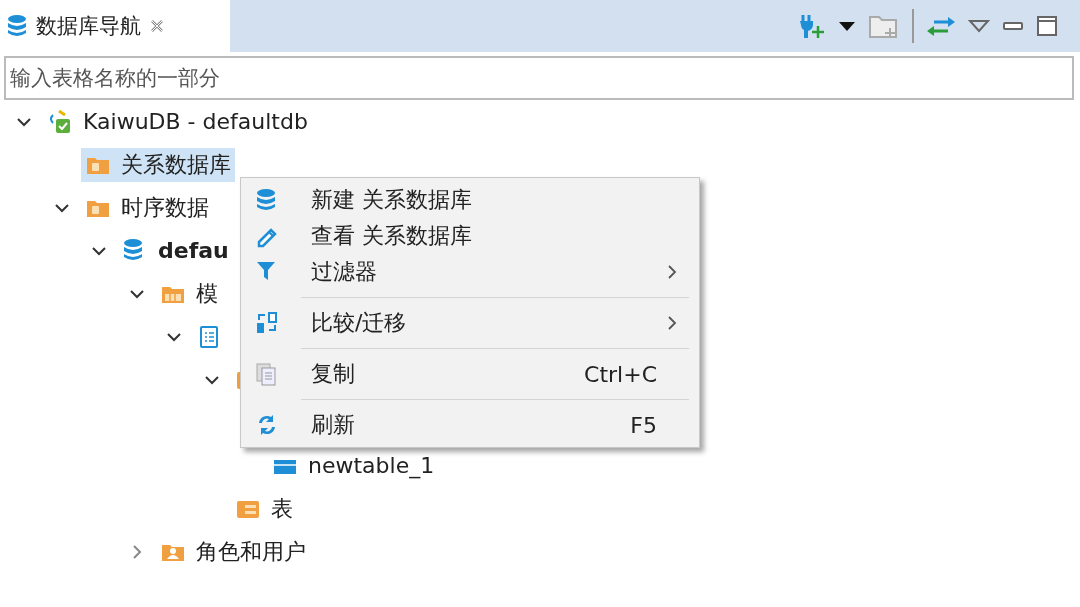 The image size is (1080, 607). I want to click on tree-item: defau, so click(175, 250).